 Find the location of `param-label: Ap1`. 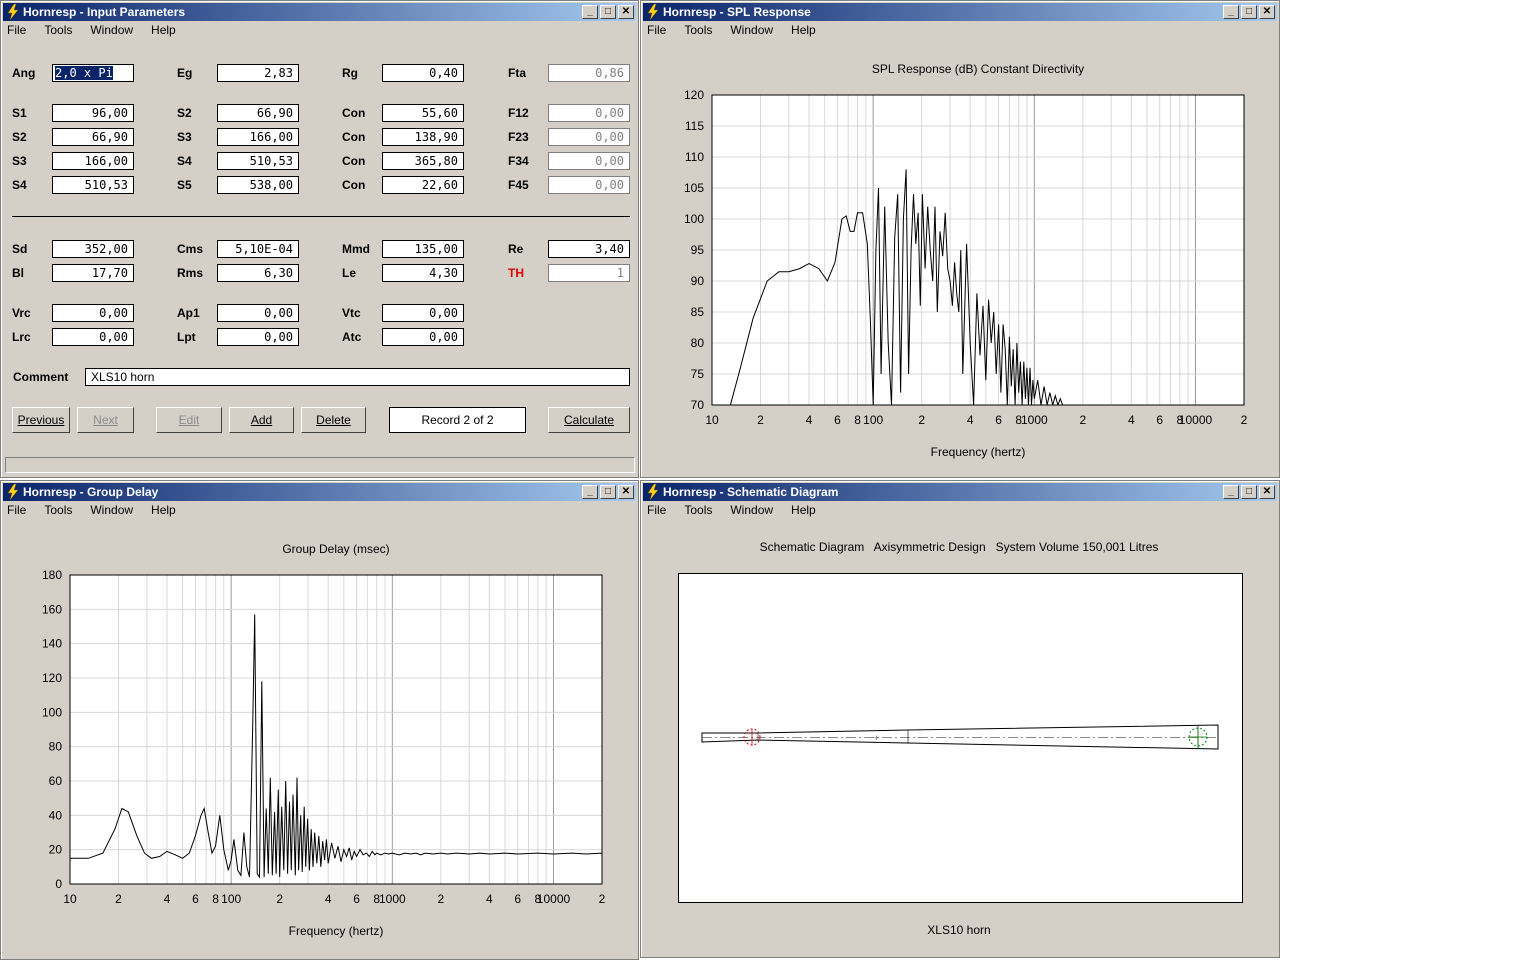

param-label: Ap1 is located at coordinates (188, 313).